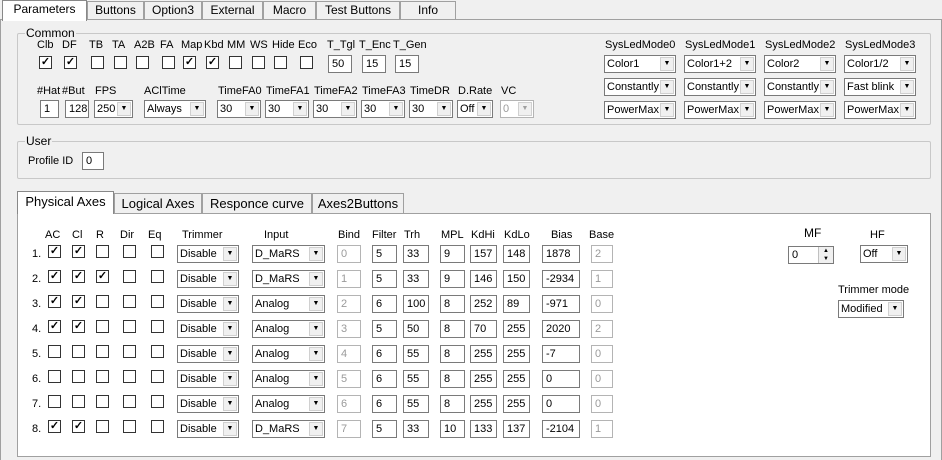 This screenshot has height=460, width=942. What do you see at coordinates (452, 379) in the screenshot?
I see `row-6-mpl-field: 8` at bounding box center [452, 379].